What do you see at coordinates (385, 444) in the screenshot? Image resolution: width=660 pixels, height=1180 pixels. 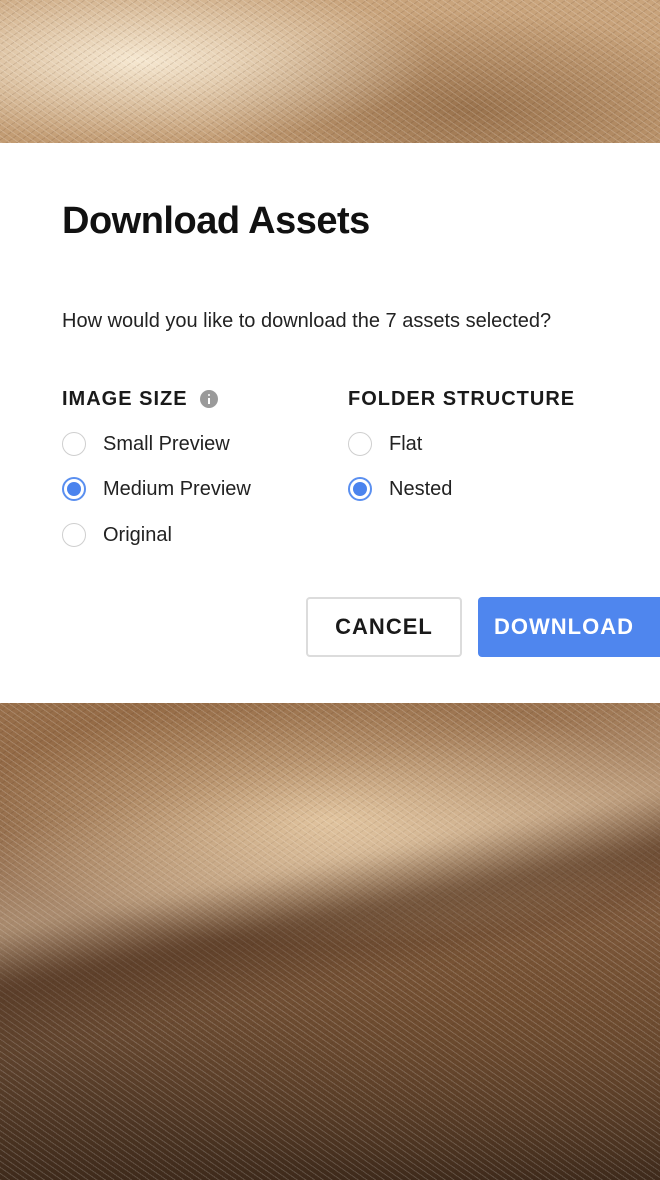 I see `radio-option-flat: Flat` at bounding box center [385, 444].